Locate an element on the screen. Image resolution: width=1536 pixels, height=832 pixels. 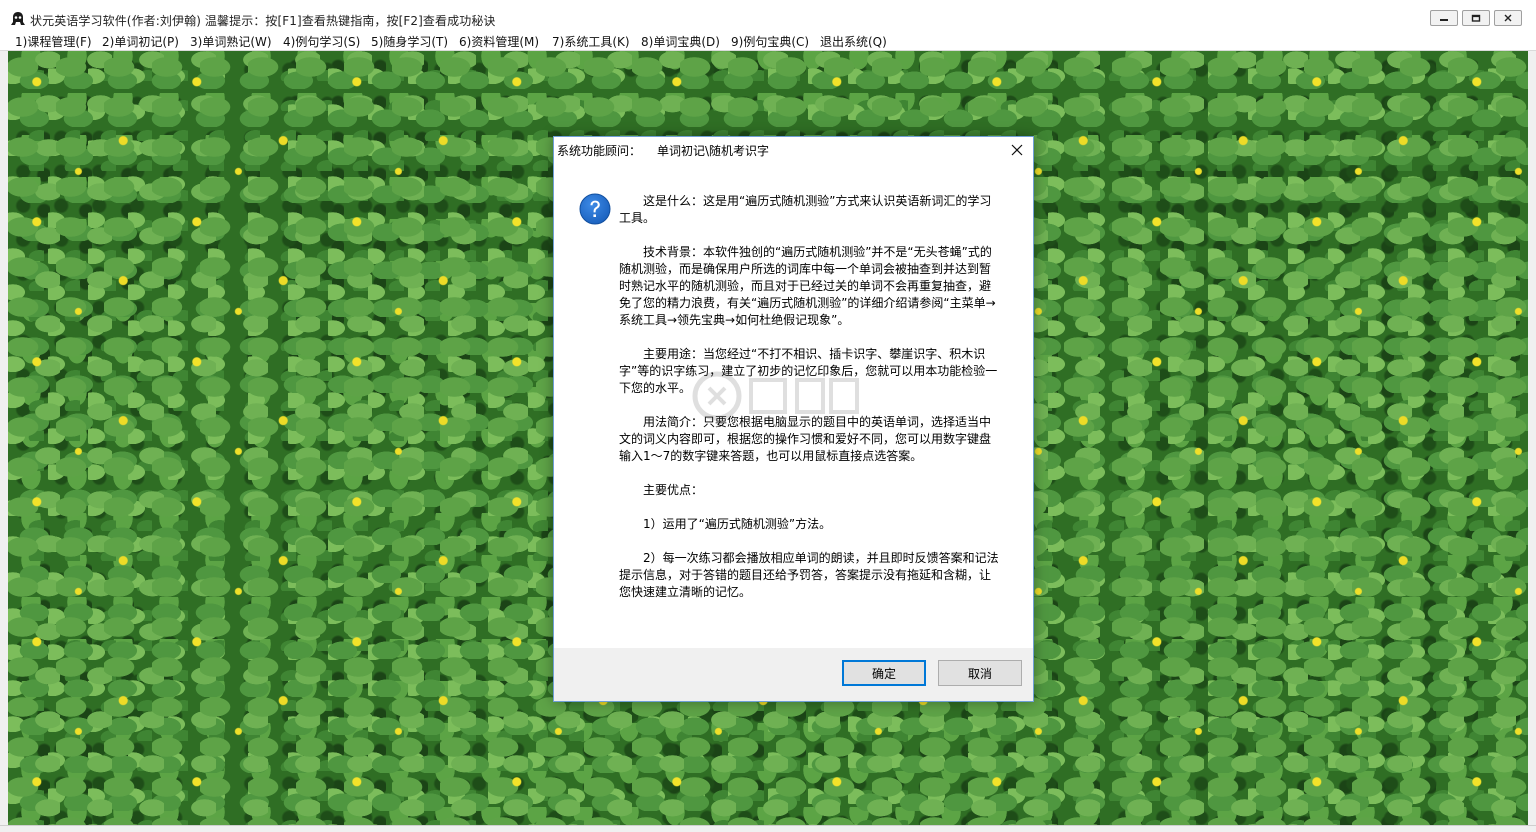
minimize-button is located at coordinates (1444, 18).